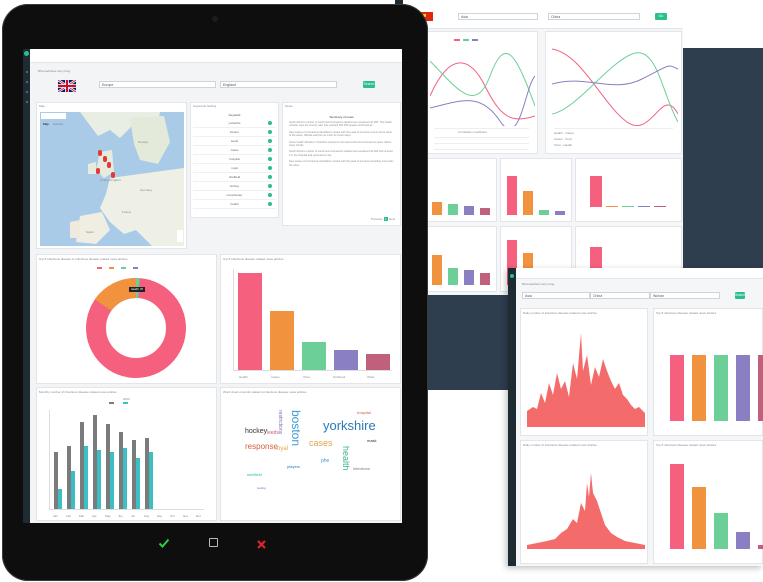 The image size is (763, 582). I want to click on series-line, so click(482, 100).